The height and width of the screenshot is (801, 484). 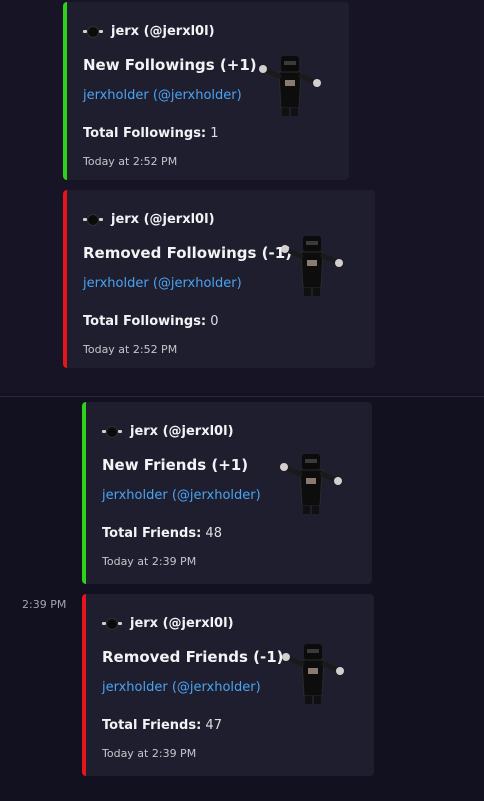 I want to click on message-timestamp: 2:39 PM, so click(x=44, y=604).